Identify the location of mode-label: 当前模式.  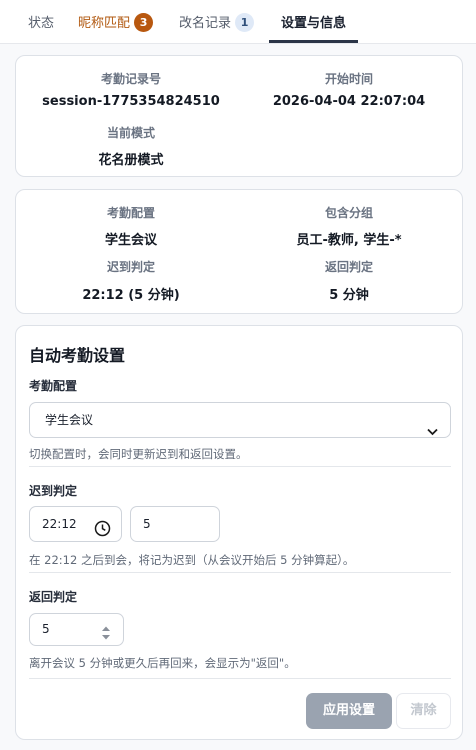
(130, 133).